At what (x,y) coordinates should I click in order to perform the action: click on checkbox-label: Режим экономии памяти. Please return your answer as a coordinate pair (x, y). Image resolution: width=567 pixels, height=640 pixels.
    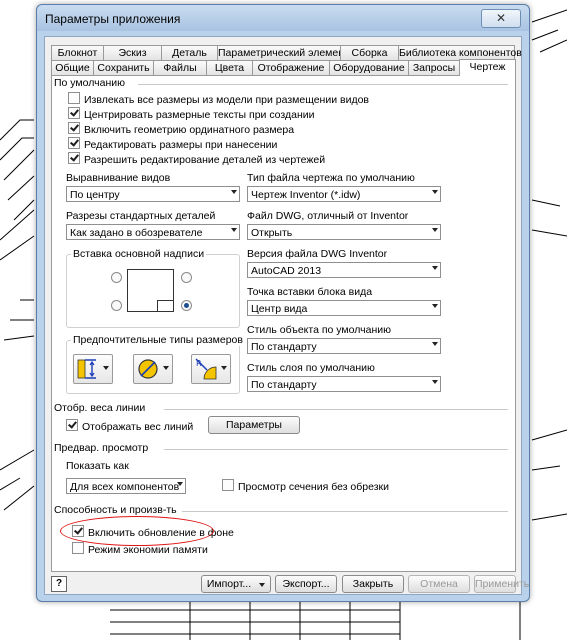
    Looking at the image, I should click on (148, 550).